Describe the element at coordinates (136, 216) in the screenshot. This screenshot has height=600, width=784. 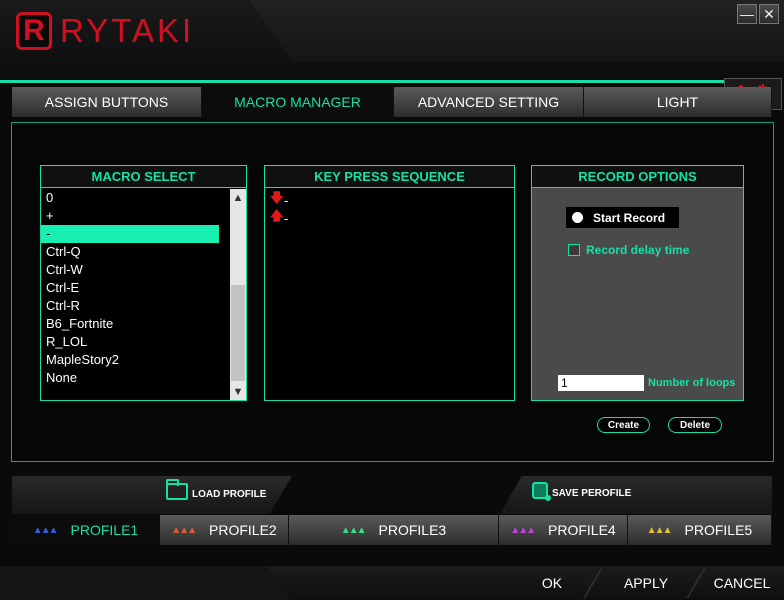
I see `macro-list-item: +` at that location.